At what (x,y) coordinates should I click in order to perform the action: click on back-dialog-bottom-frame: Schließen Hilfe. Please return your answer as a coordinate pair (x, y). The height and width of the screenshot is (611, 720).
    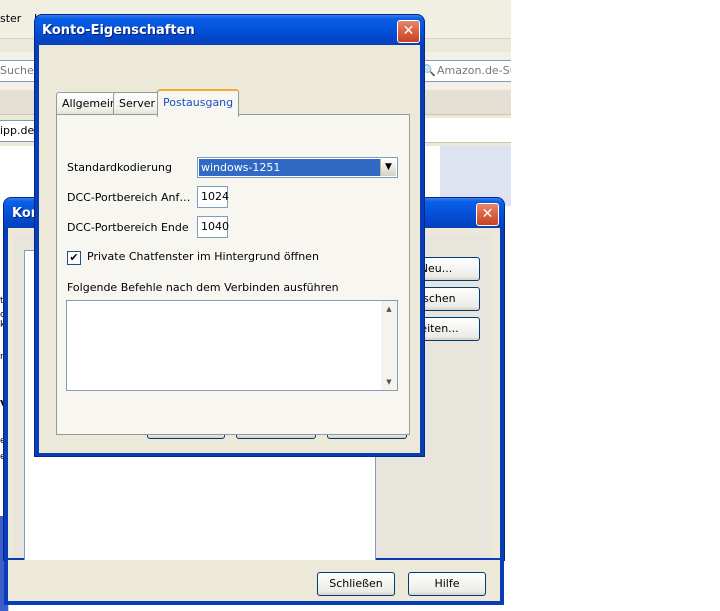
    Looking at the image, I should click on (254, 582).